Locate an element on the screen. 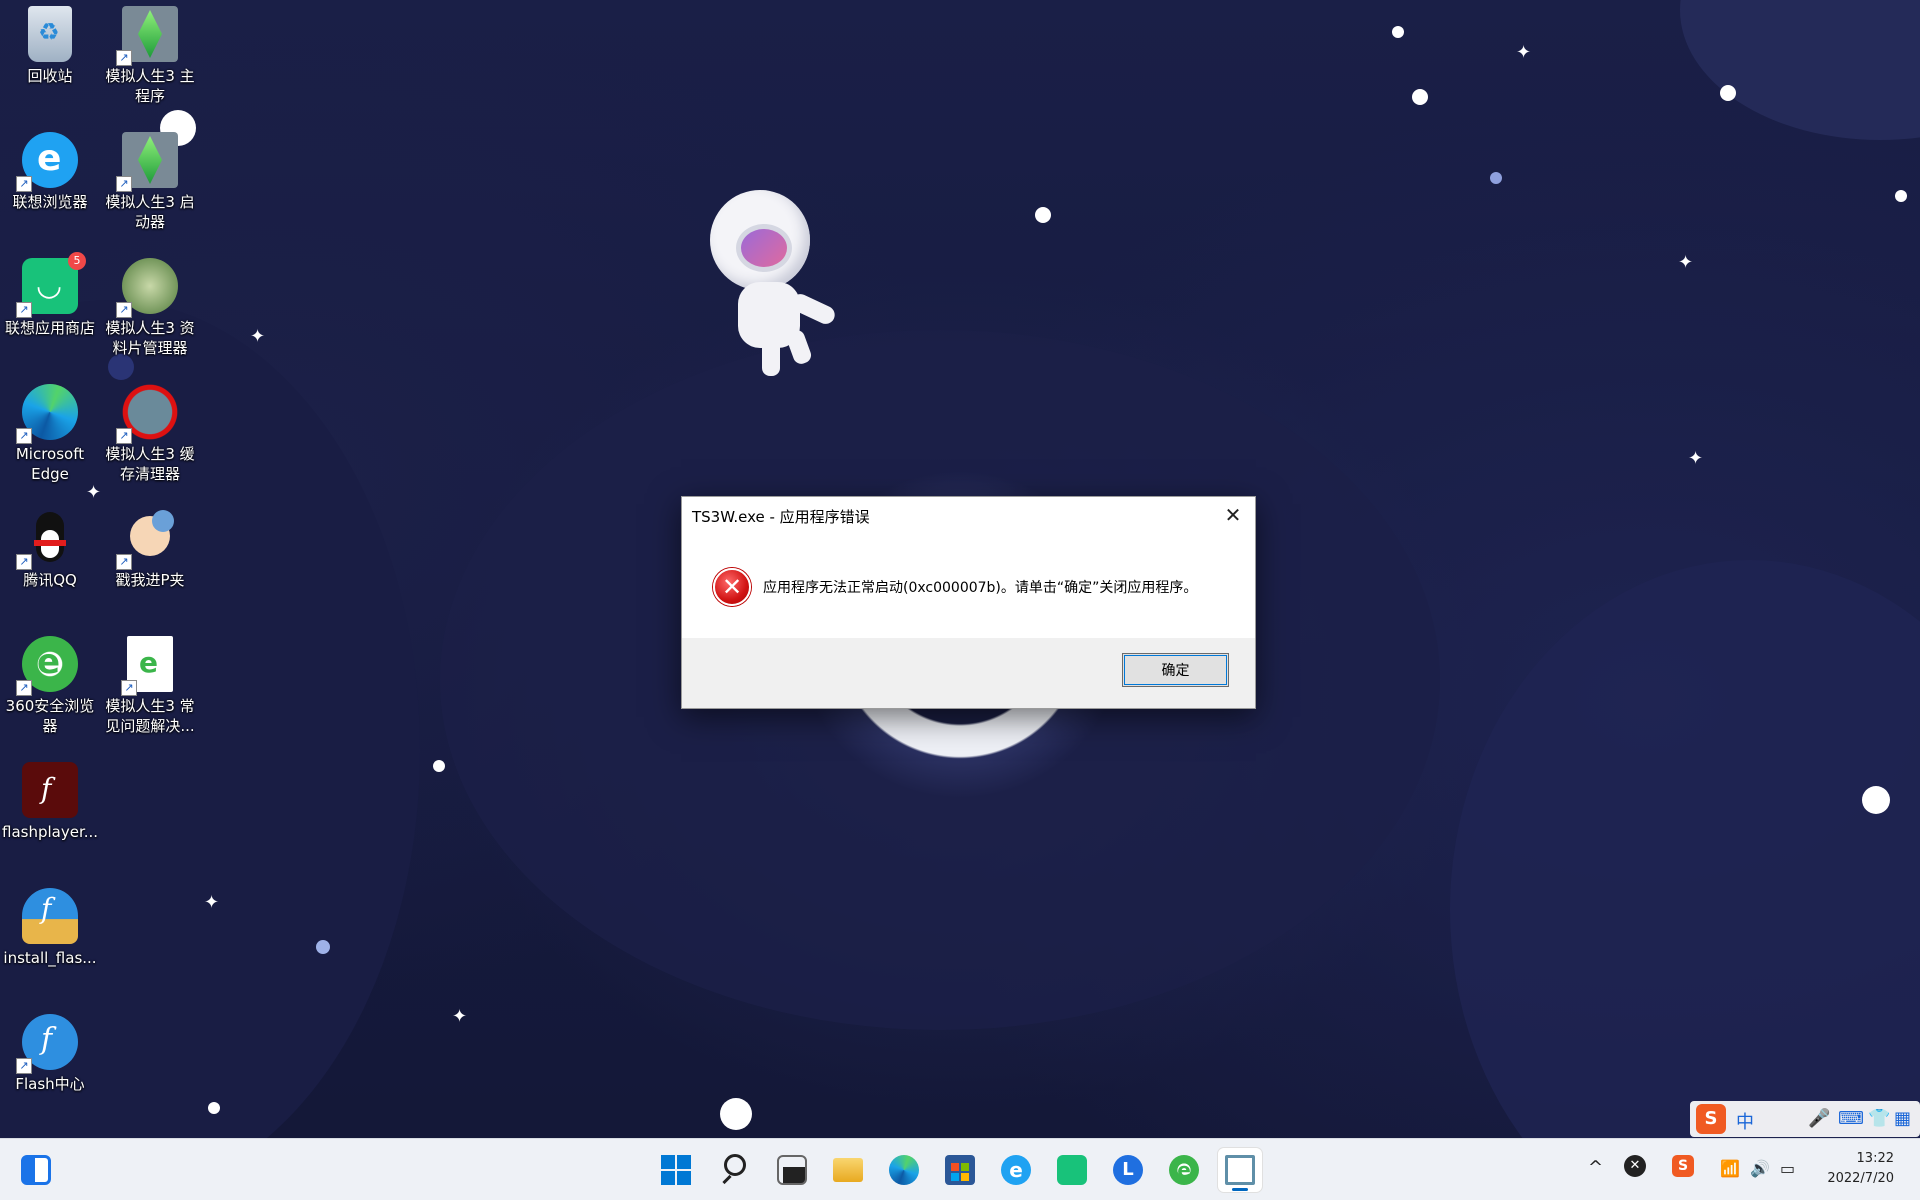  taskbar: e L e ^ ✕ S 📶 🔊 ▭ 13:22 2022/7/20 is located at coordinates (960, 1169).